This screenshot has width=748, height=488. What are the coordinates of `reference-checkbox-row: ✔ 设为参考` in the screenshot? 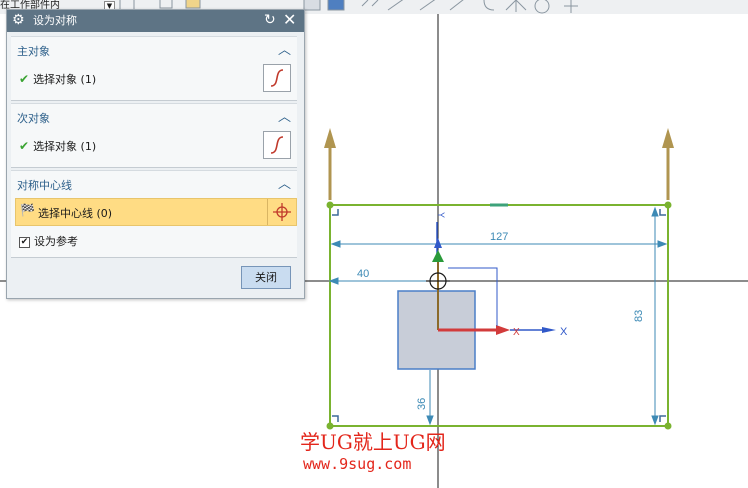 It's located at (48, 241).